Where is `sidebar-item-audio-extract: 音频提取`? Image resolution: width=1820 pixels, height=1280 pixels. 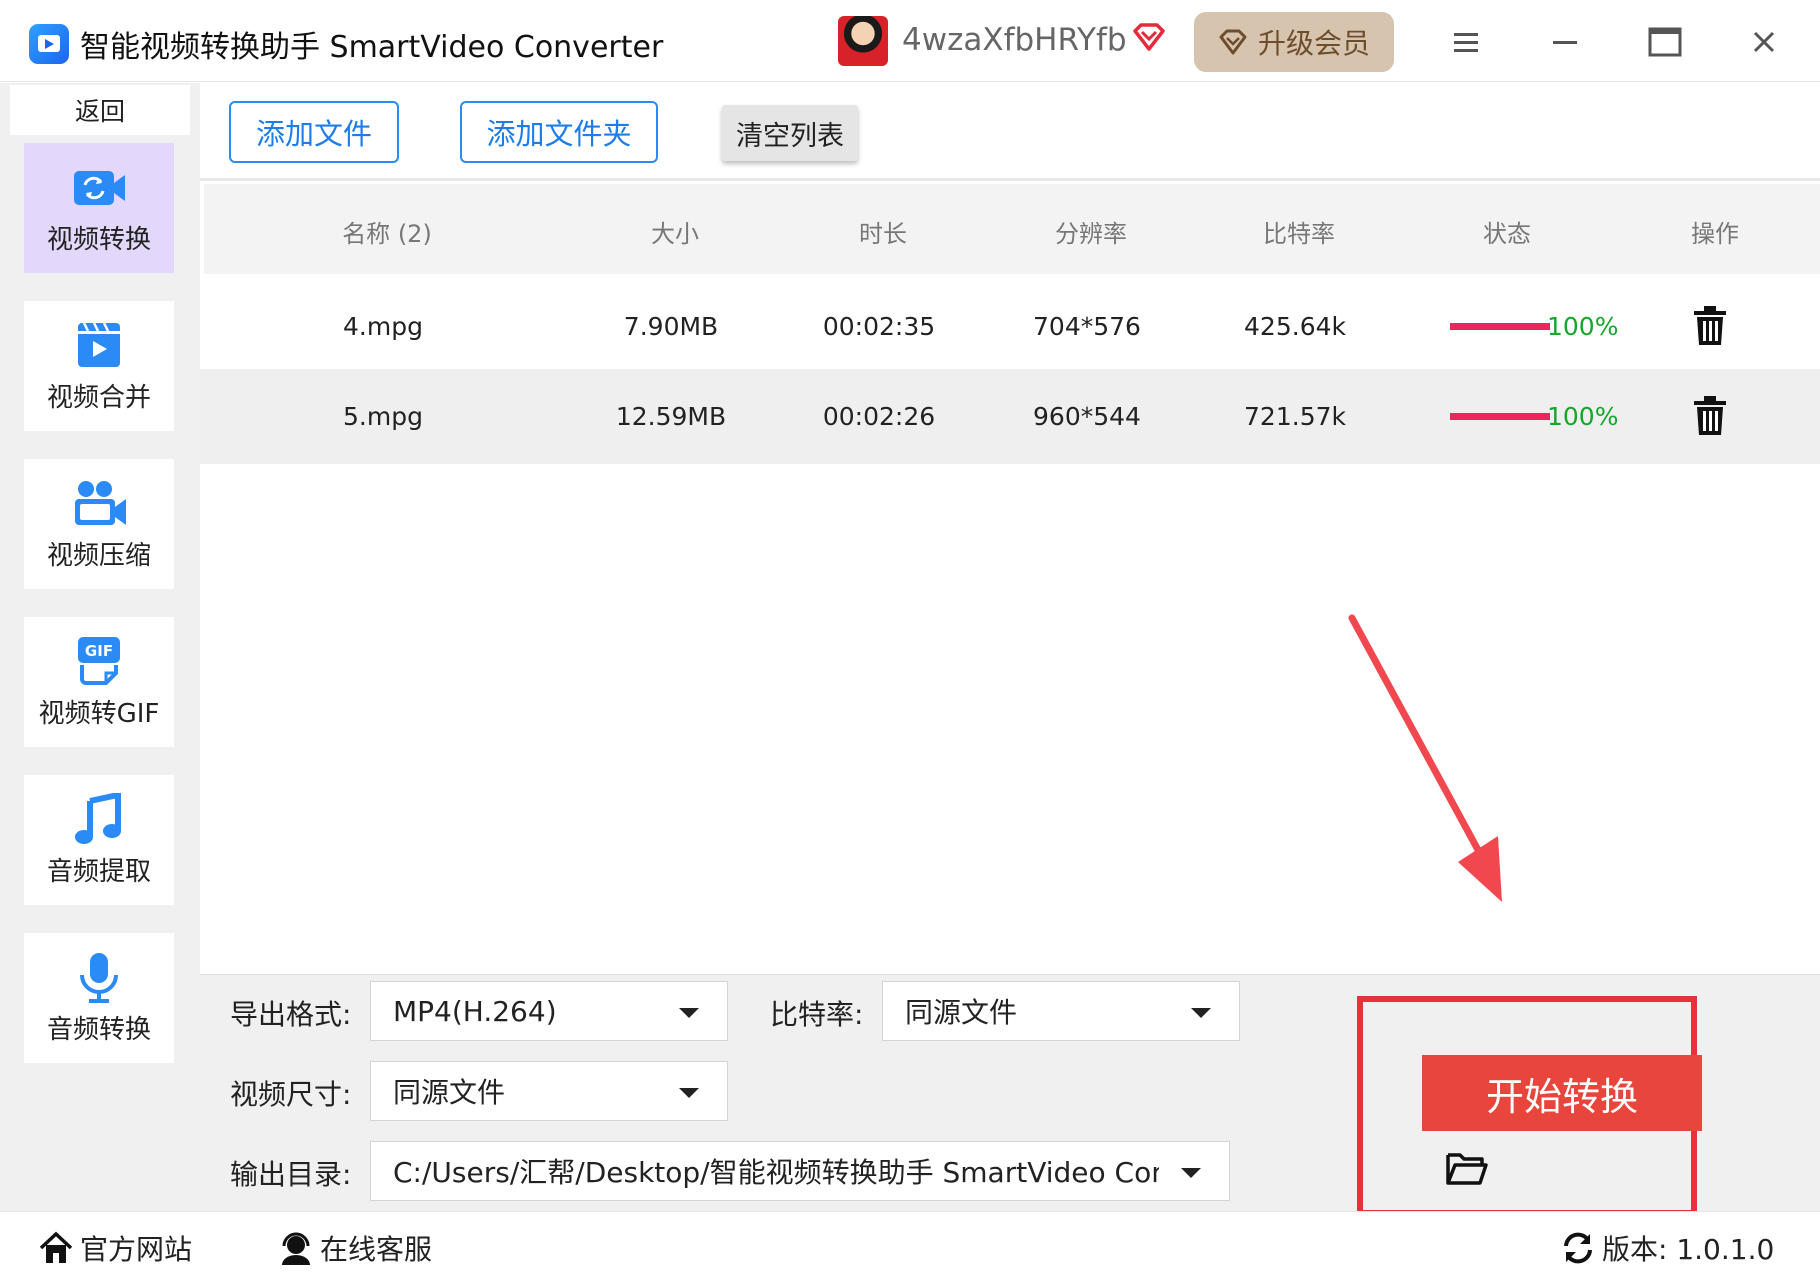 sidebar-item-audio-extract: 音频提取 is located at coordinates (99, 840).